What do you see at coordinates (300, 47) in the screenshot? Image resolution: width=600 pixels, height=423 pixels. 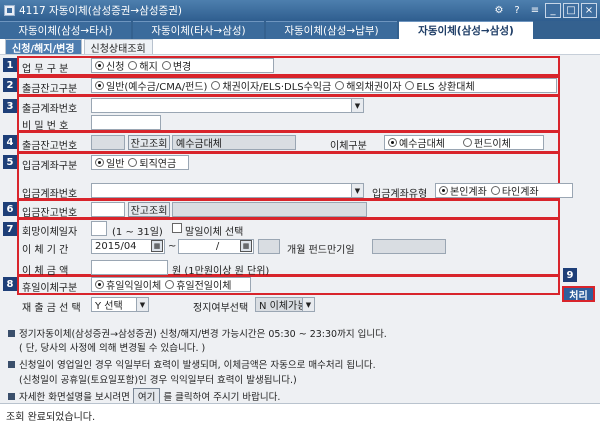 I see `subtab-bar: 신청/해지/변경 신청상태조회` at bounding box center [300, 47].